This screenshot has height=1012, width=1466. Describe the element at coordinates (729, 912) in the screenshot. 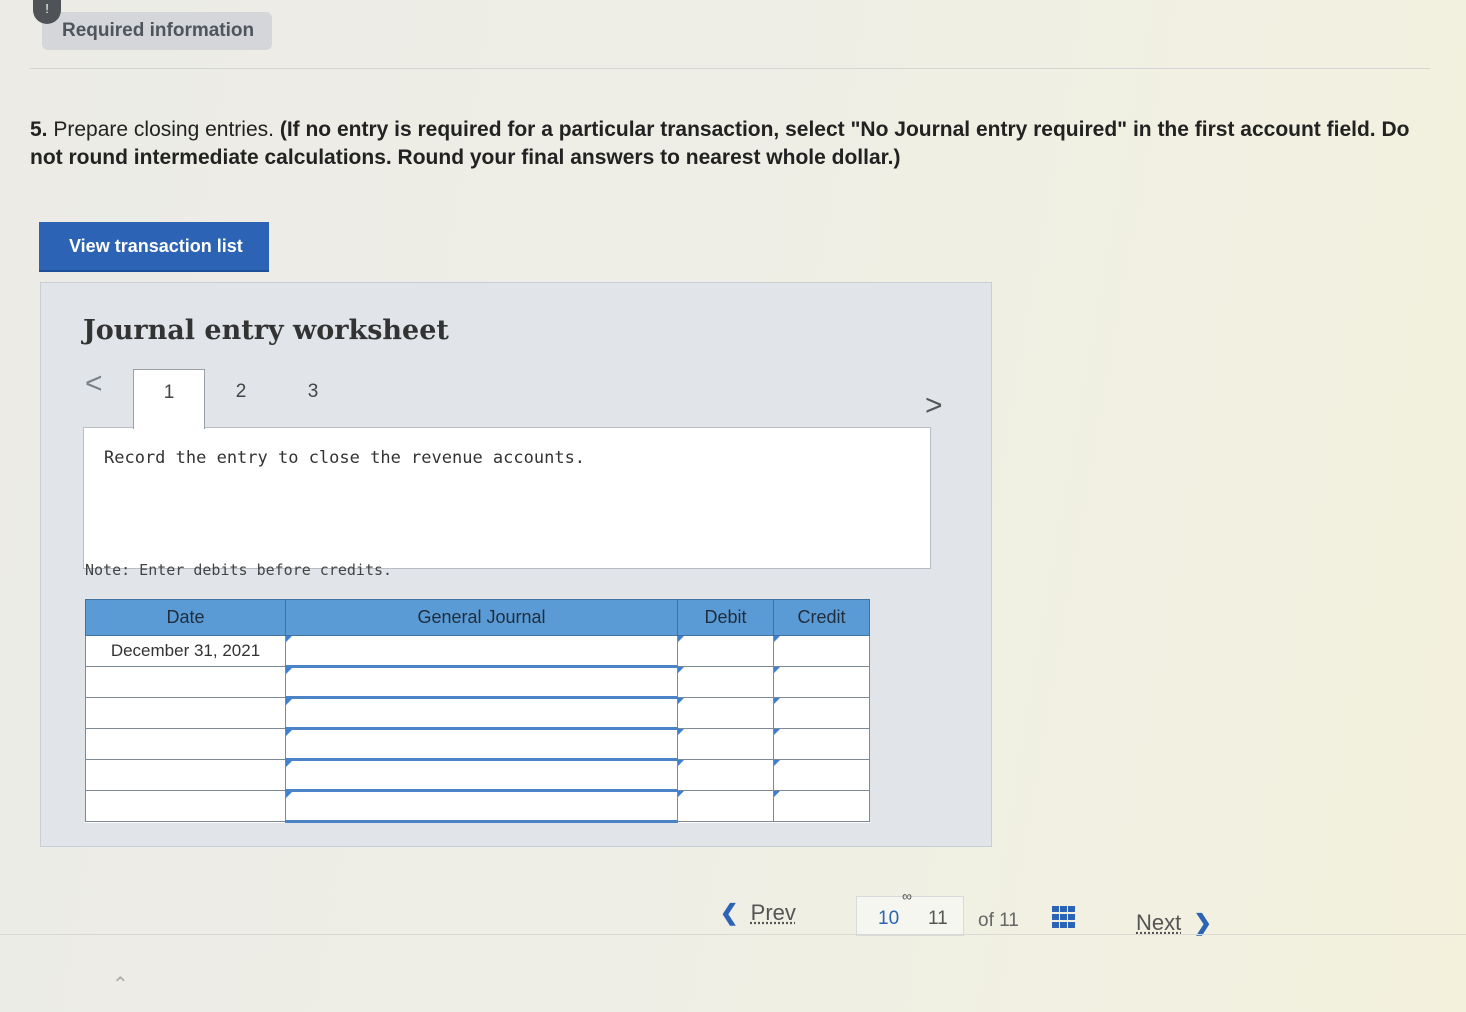

I see `chevron-left-icon: ❮` at that location.